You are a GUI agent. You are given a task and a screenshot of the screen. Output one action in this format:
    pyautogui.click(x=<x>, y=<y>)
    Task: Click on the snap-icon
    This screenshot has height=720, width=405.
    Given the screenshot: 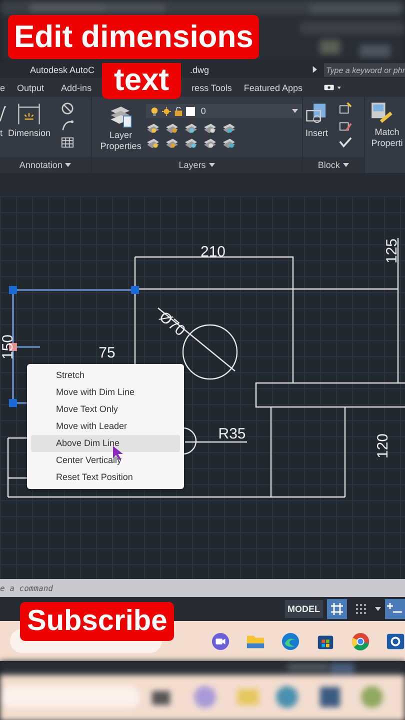 What is the action you would take?
    pyautogui.click(x=395, y=609)
    